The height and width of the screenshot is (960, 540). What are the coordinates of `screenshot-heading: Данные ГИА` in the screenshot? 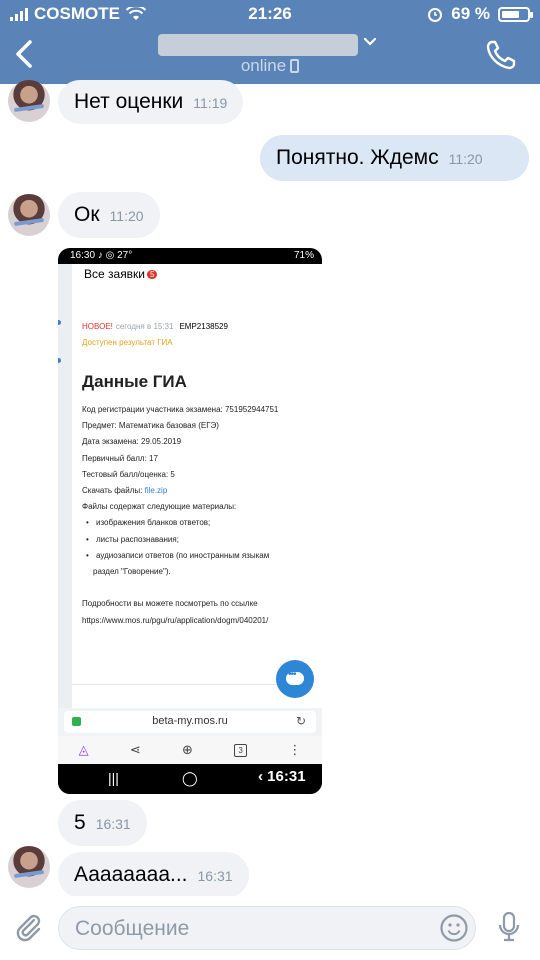 It's located at (134, 381).